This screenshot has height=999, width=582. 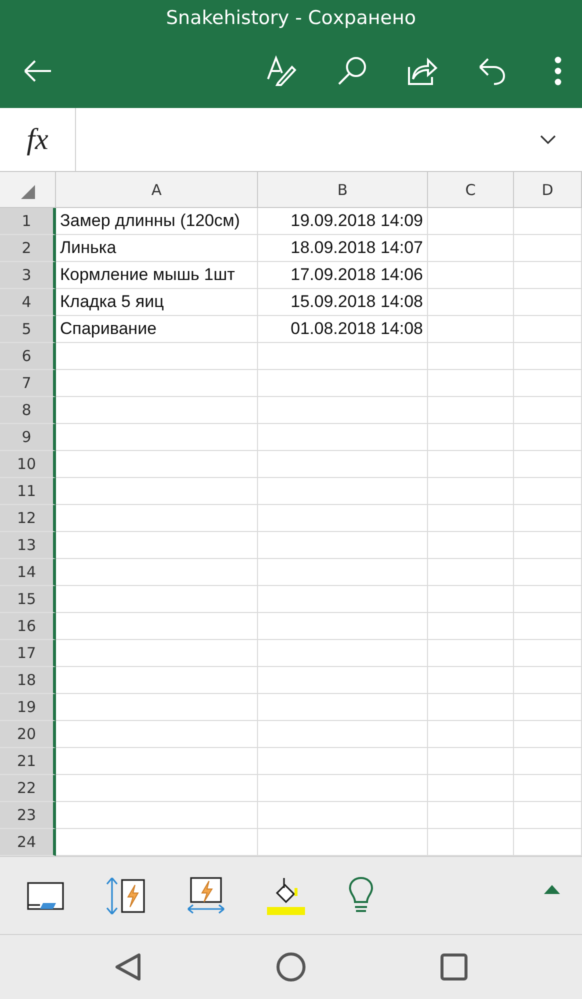 I want to click on row-header: 1, so click(x=28, y=221).